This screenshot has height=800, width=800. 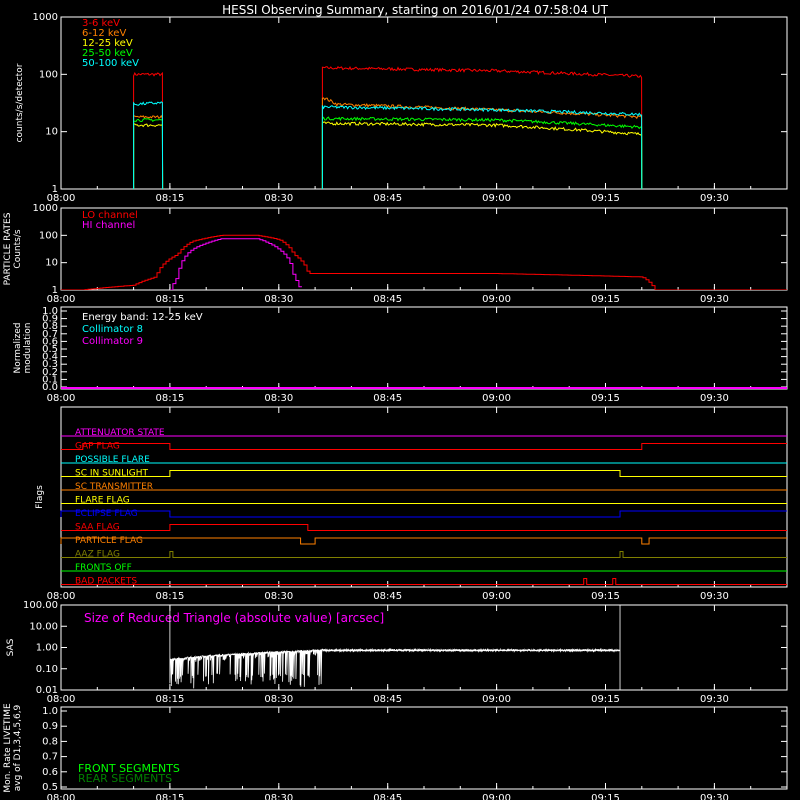 I want to click on y-axis-label: Mon. Rate LIVETIME, so click(x=8, y=748).